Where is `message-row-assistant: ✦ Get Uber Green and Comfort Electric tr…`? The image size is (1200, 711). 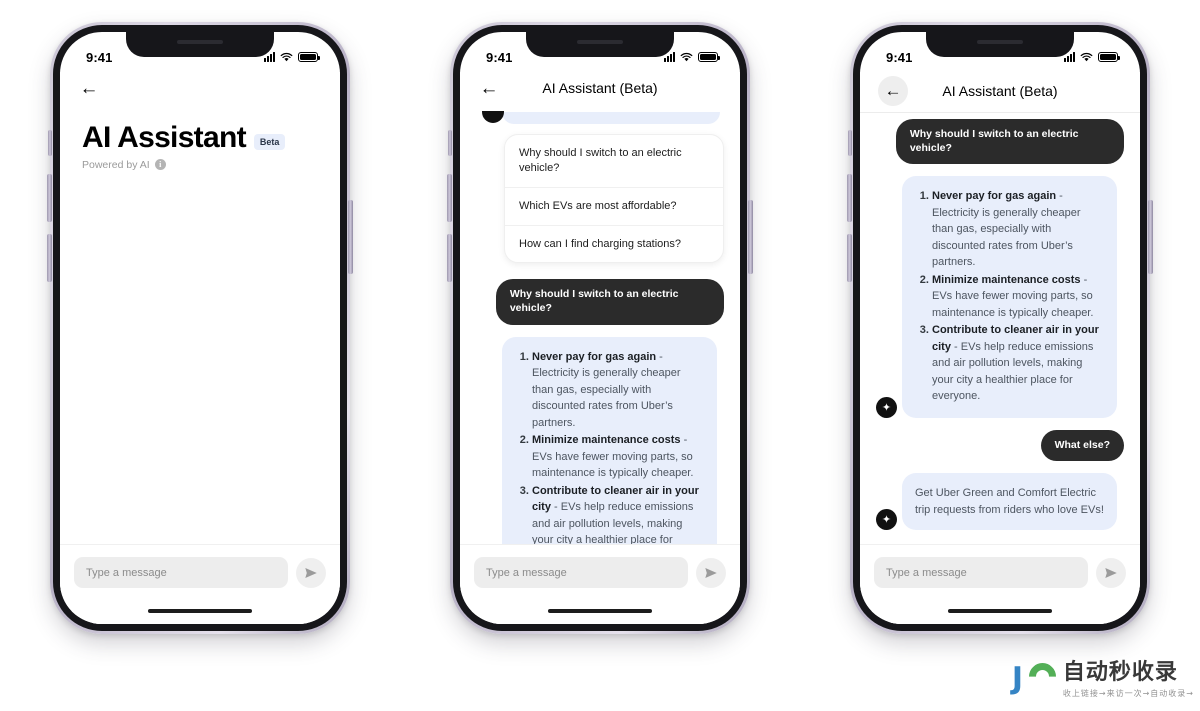
message-row-assistant: ✦ Get Uber Green and Comfort Electric tr… is located at coordinates (1000, 502).